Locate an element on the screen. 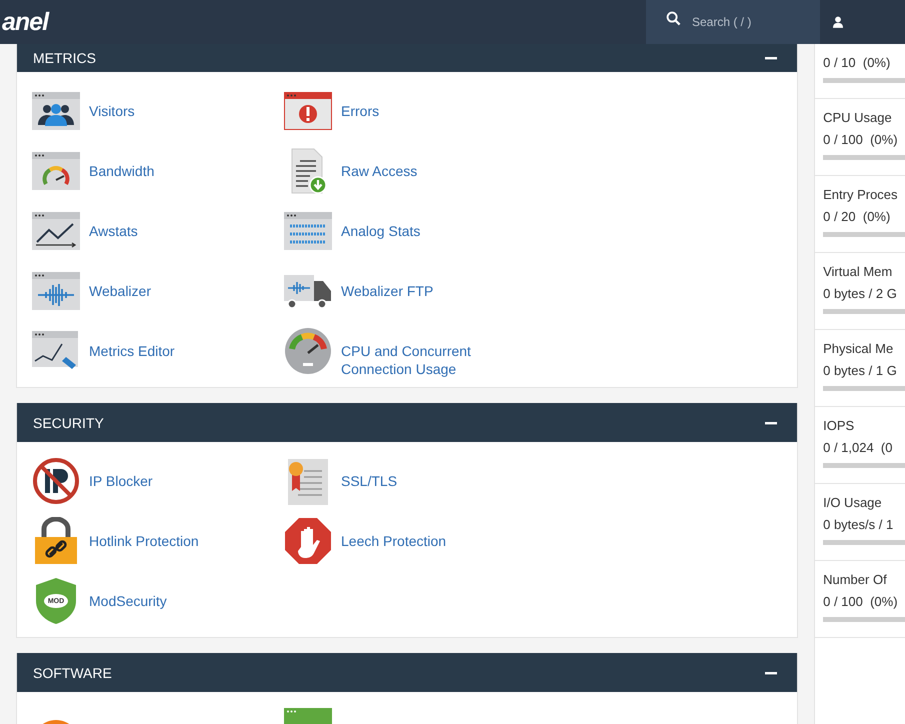  tool-link: SSL/TLS is located at coordinates (369, 481).